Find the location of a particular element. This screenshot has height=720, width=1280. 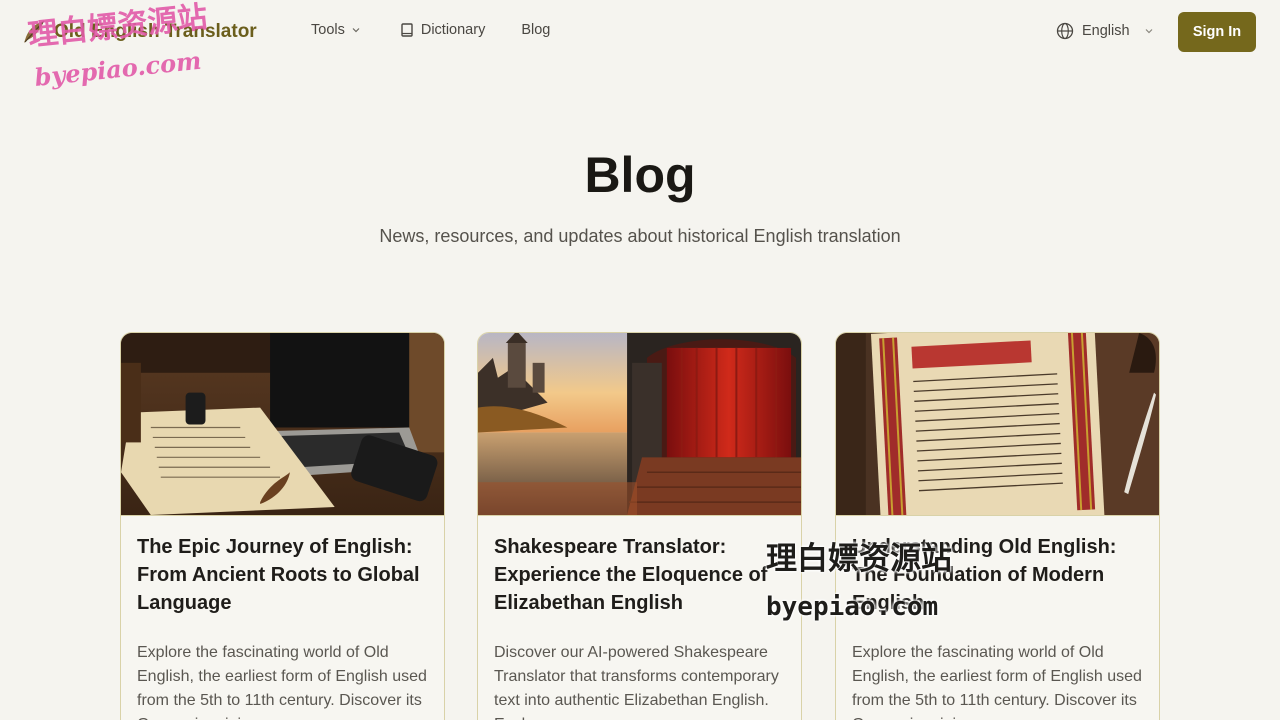

nav-dictionary: Dictionary is located at coordinates (442, 30).